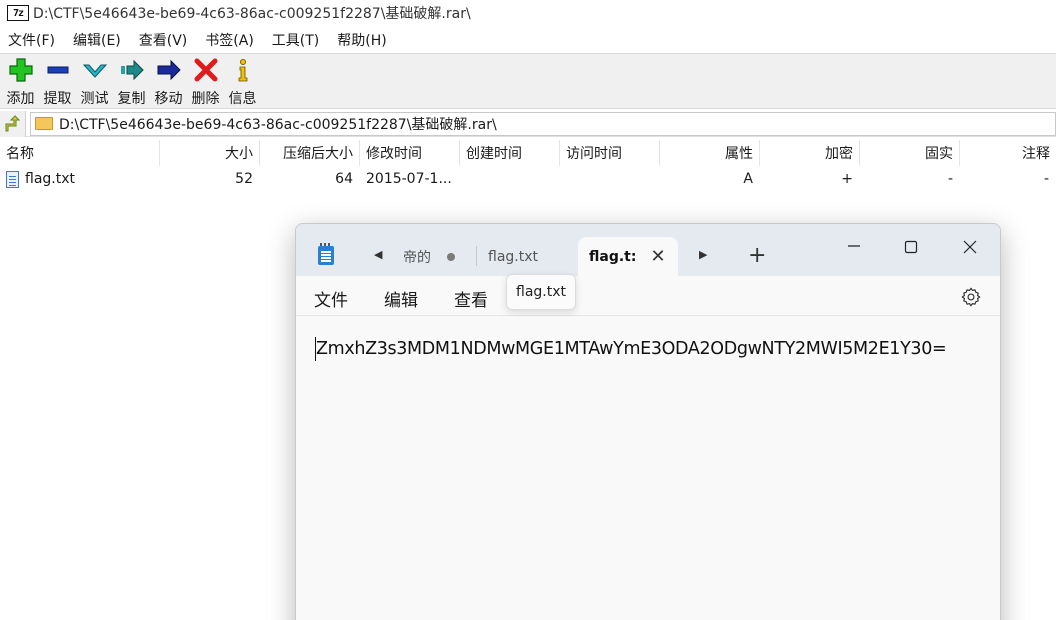  I want to click on maximize-icon, so click(911, 247).